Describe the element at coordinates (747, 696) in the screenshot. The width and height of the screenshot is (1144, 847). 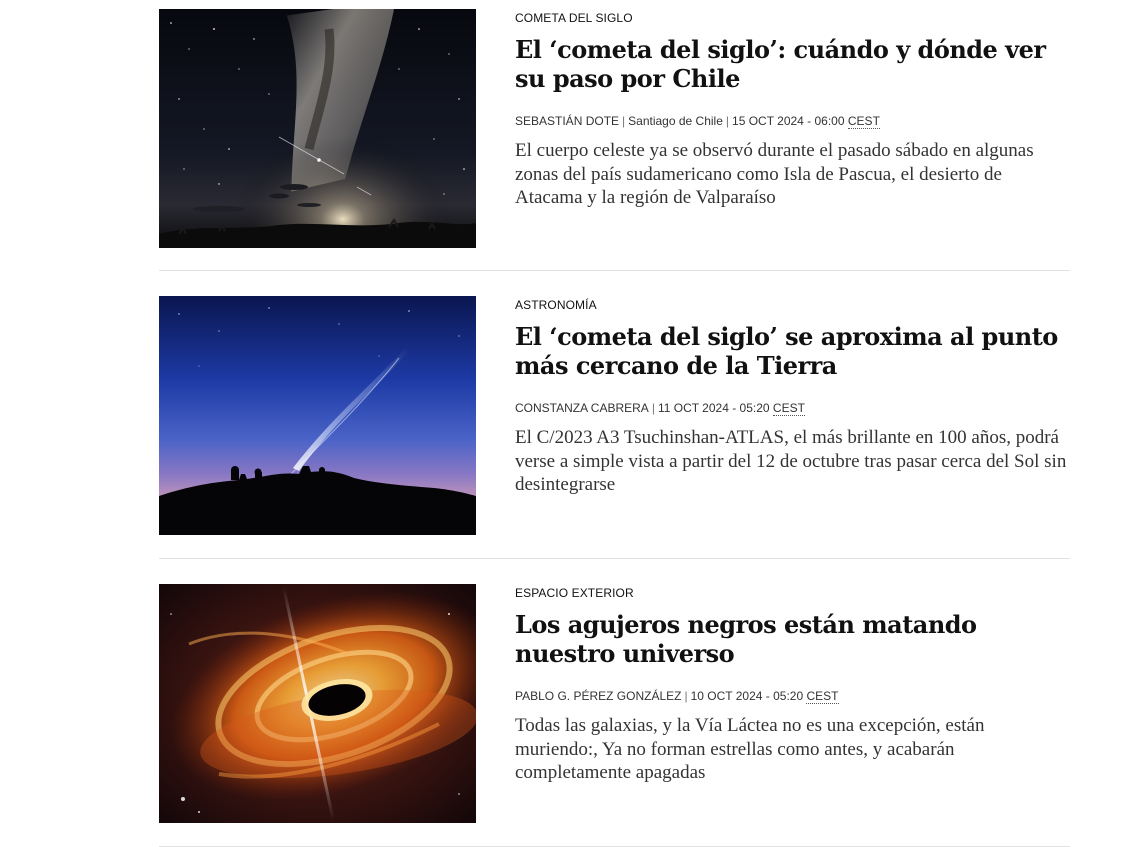
I see `publish-date: 10 OCT 2024 - 05:20` at that location.